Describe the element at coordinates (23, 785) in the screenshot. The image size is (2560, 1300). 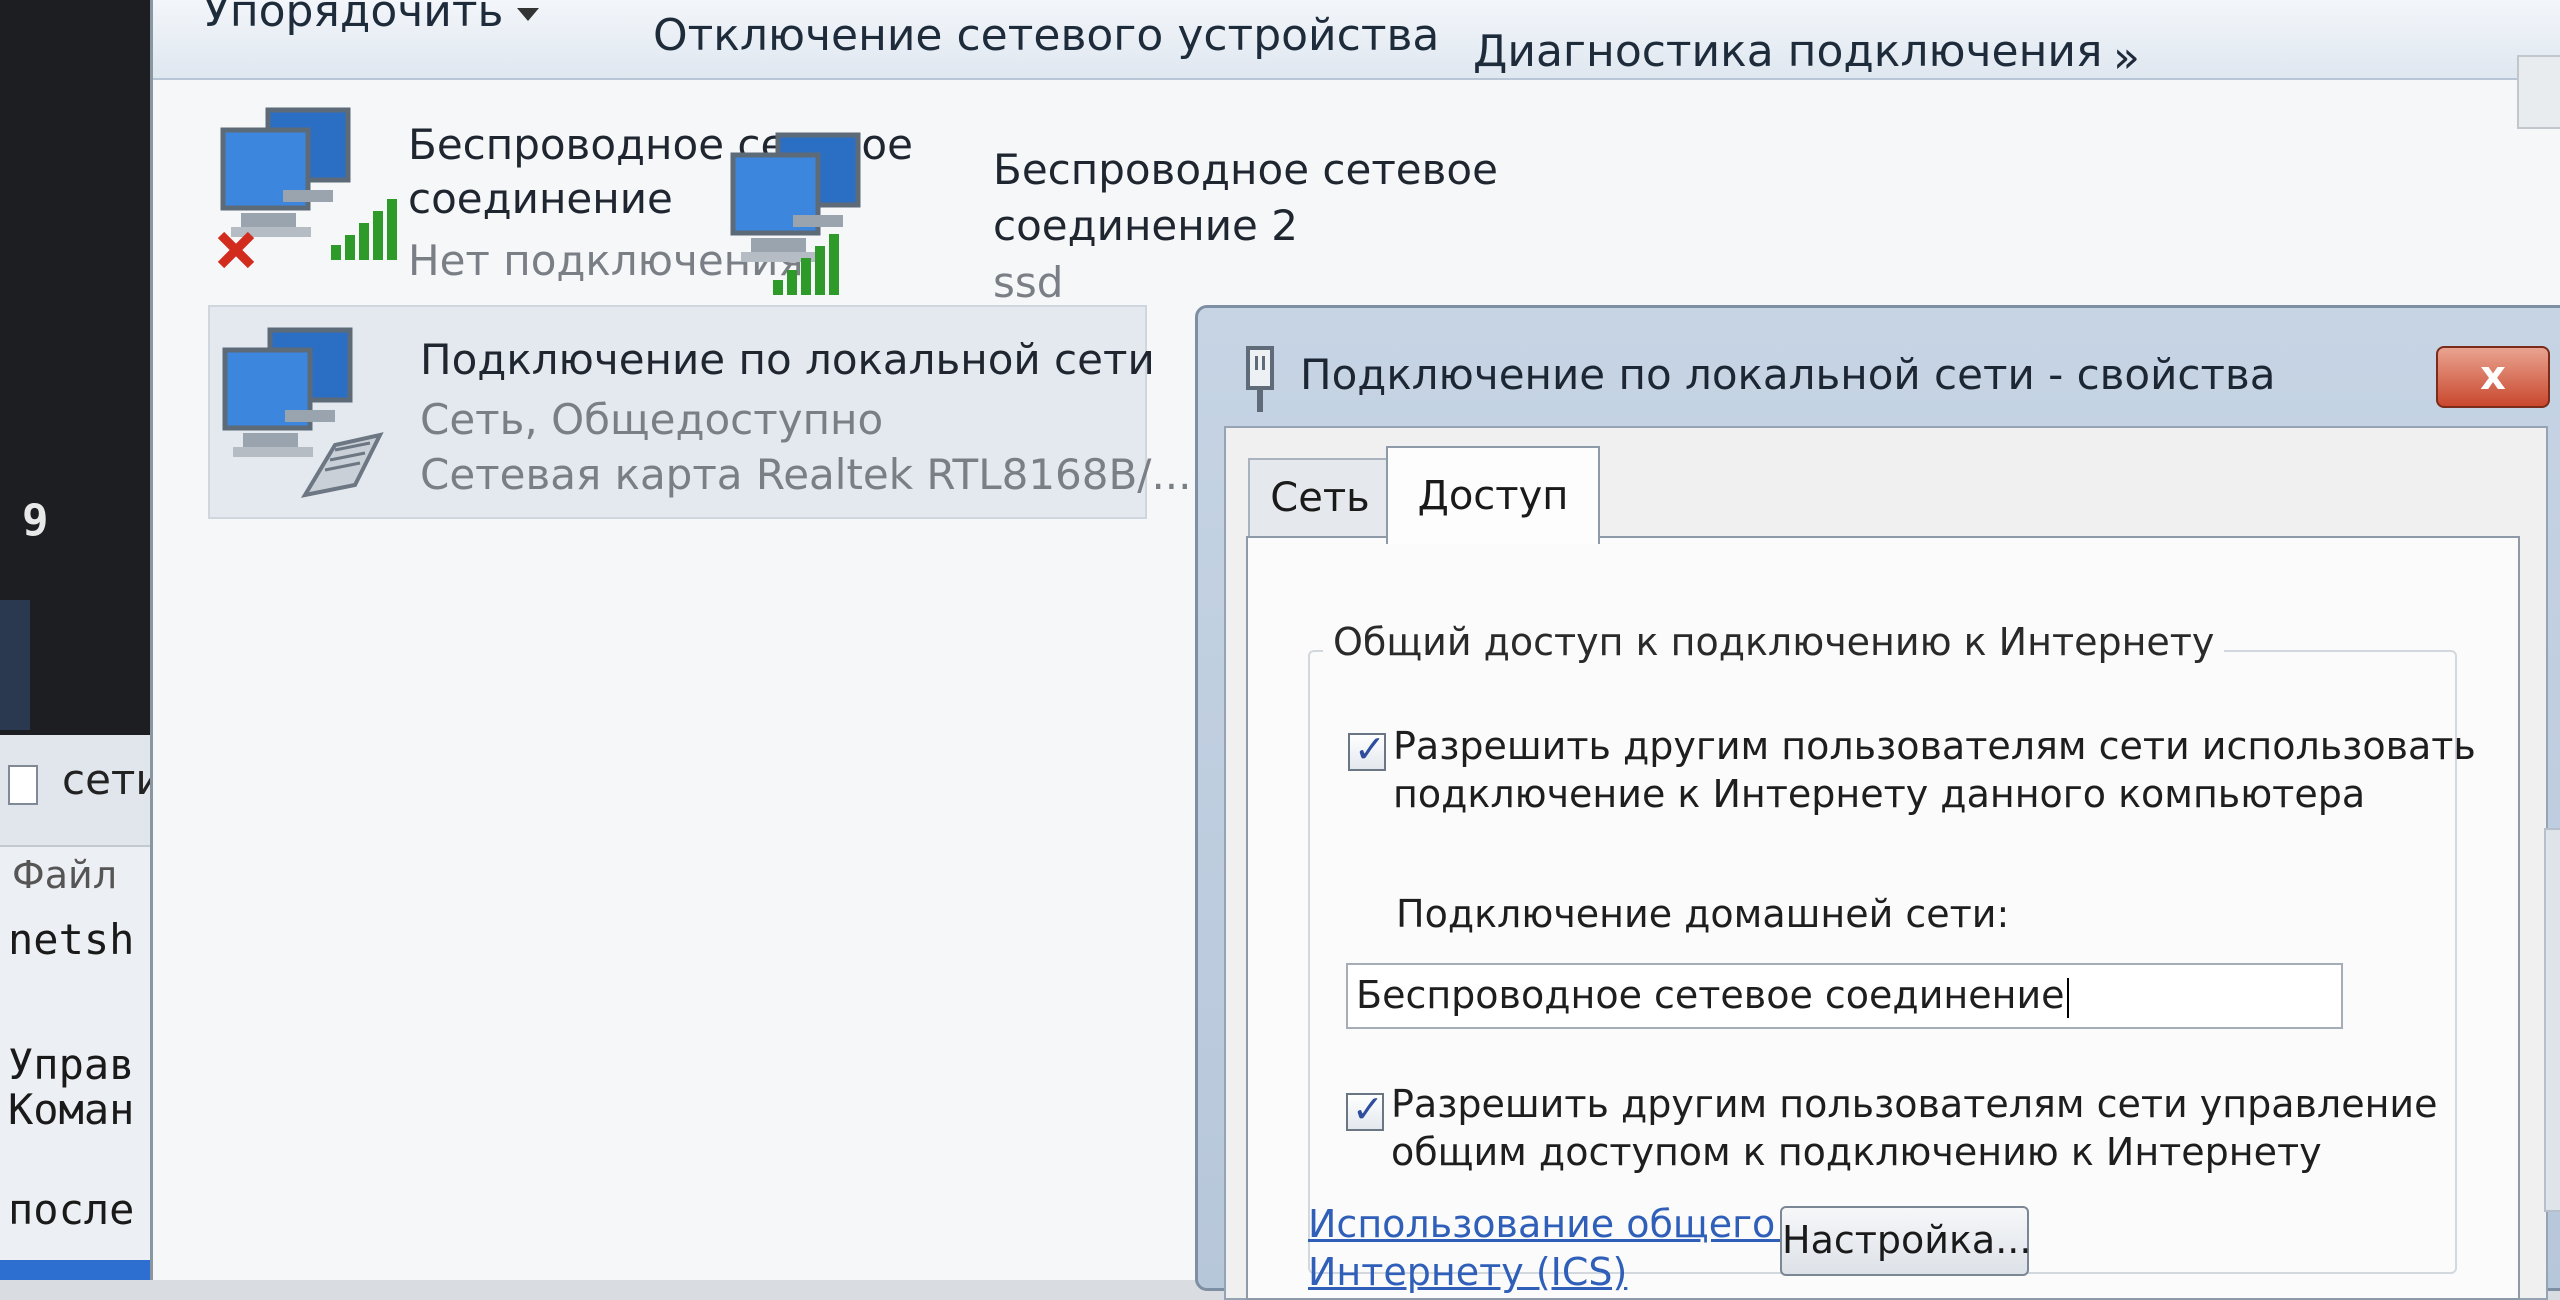
I see `notepad-icon` at that location.